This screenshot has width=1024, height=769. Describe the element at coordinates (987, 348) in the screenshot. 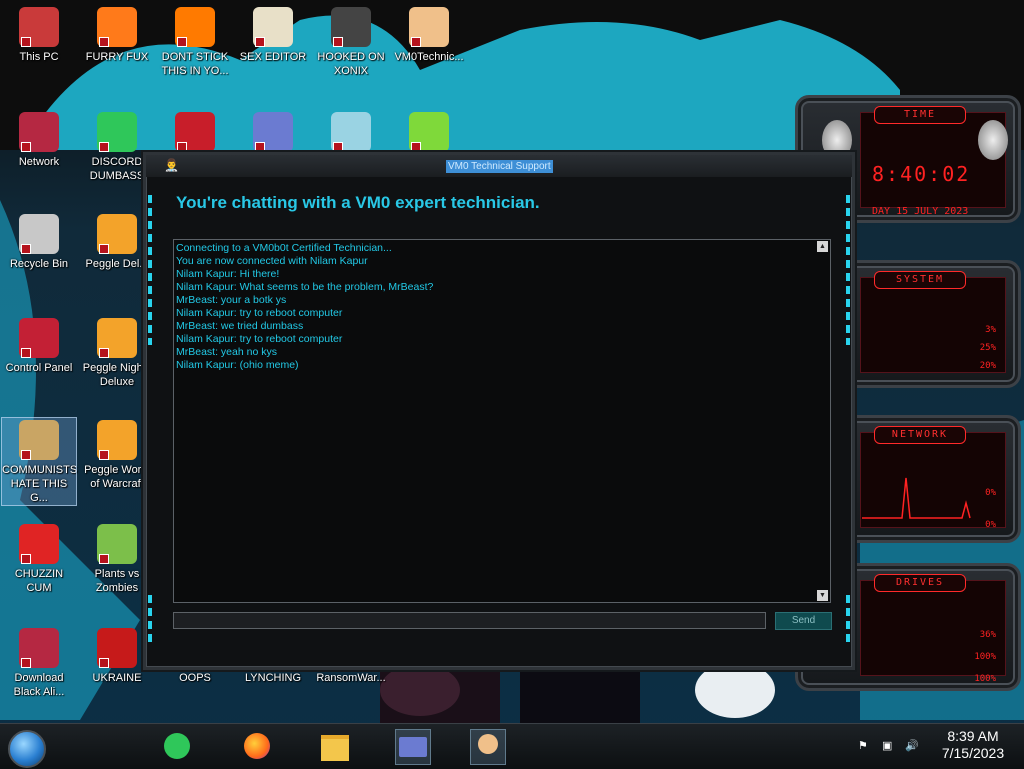

I see `system-value-2: 25%` at that location.